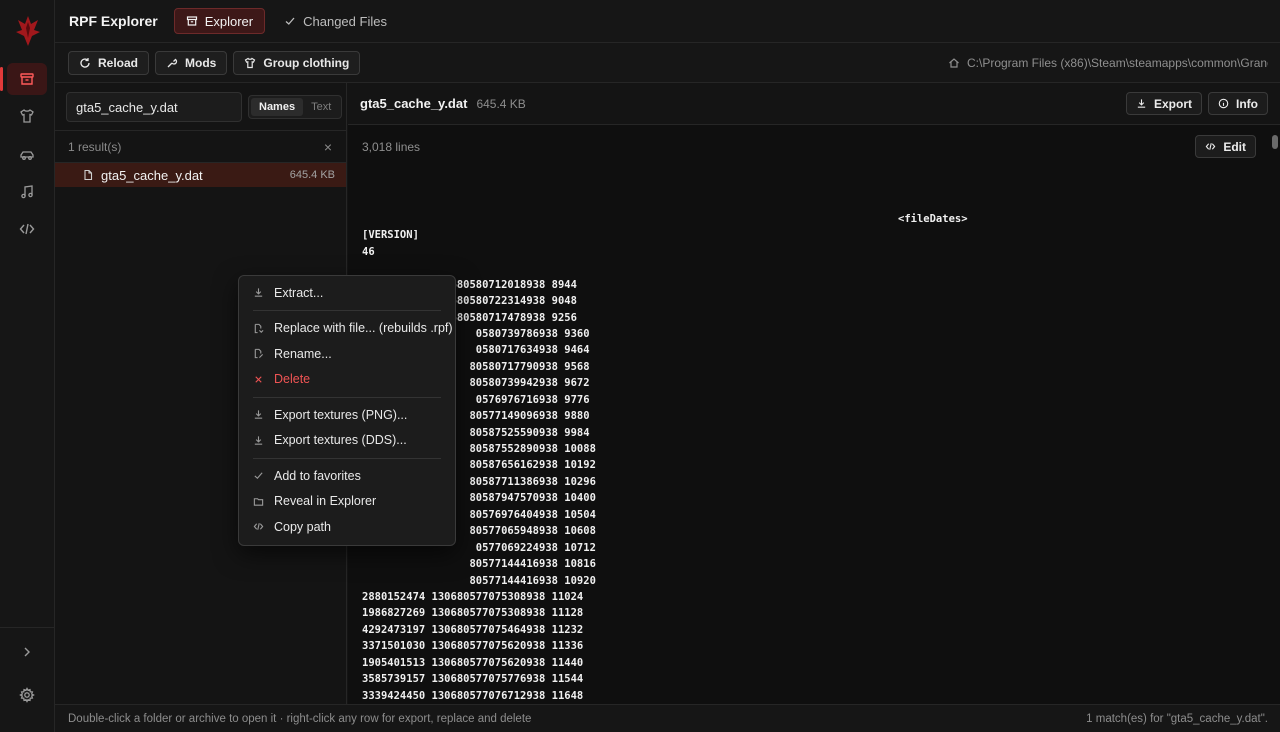 Image resolution: width=1280 pixels, height=732 pixels. What do you see at coordinates (27, 116) in the screenshot?
I see `rail-shirt-icon` at bounding box center [27, 116].